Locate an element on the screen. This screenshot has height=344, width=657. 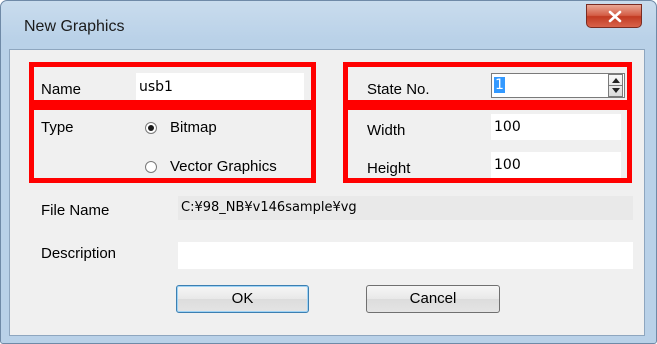
close-icon is located at coordinates (615, 16).